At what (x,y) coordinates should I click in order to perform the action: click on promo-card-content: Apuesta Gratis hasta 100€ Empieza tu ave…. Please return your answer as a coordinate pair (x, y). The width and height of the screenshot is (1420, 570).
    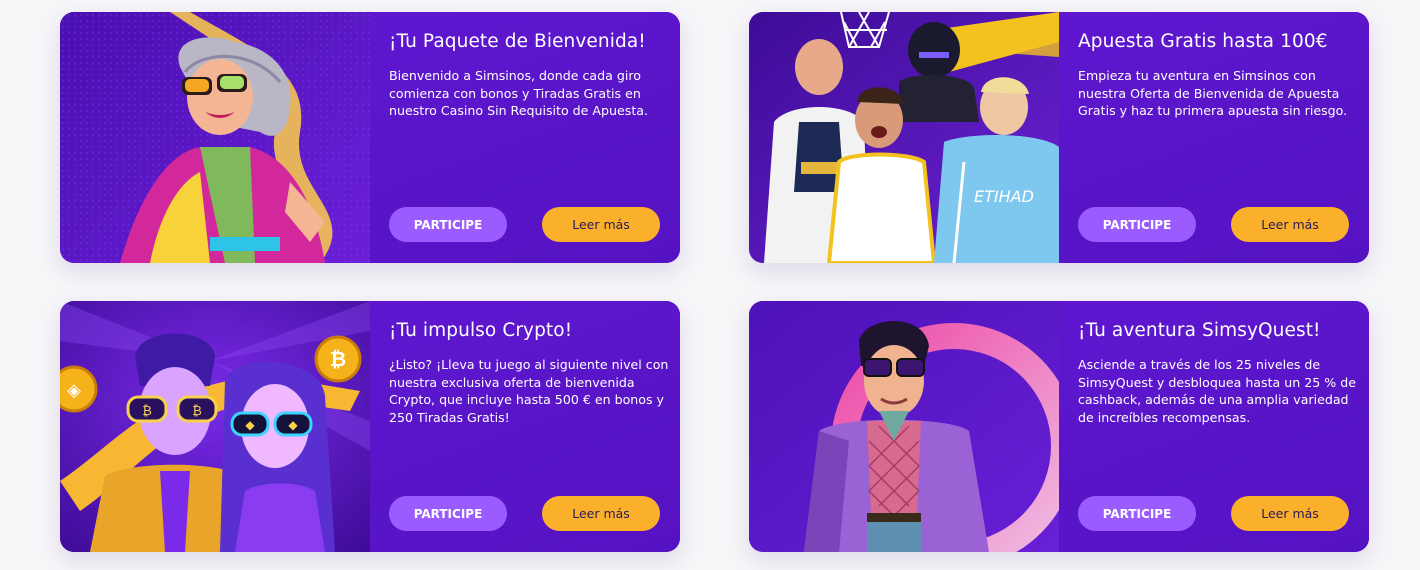
    Looking at the image, I should click on (1214, 137).